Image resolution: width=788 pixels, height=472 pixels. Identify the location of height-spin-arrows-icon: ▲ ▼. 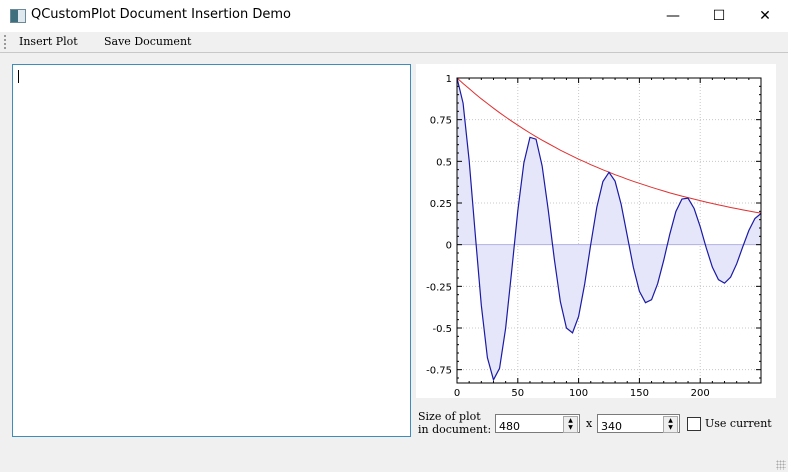
(670, 424).